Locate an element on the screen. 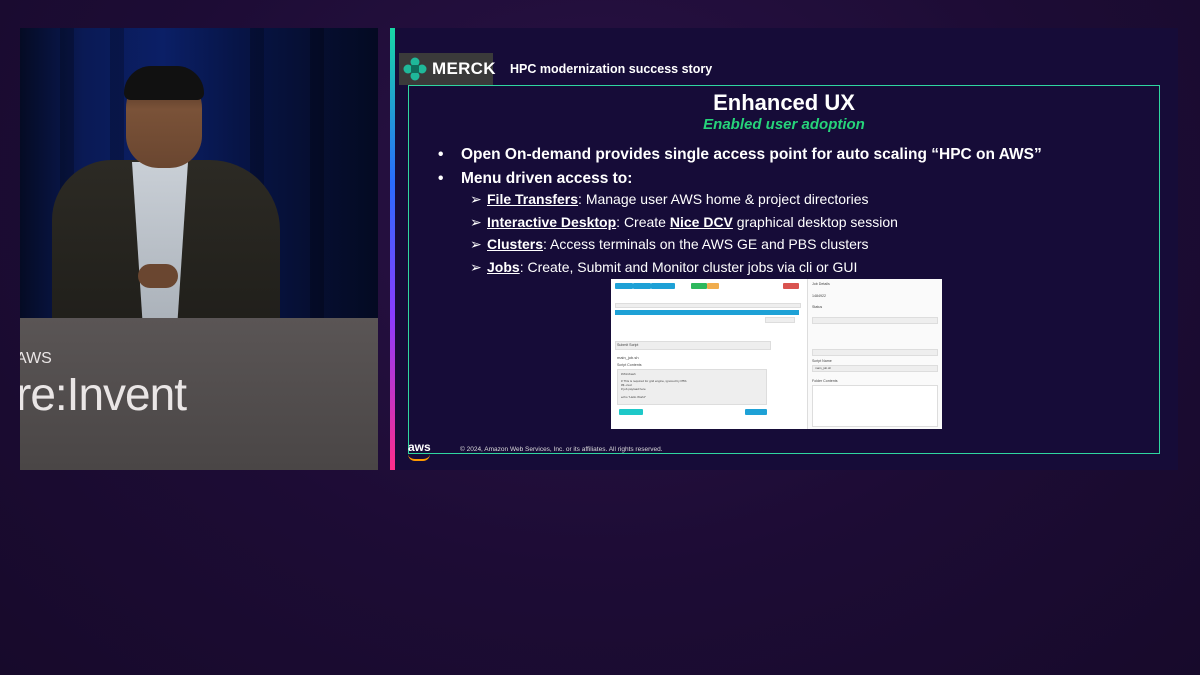  open-dir-button is located at coordinates (756, 412).